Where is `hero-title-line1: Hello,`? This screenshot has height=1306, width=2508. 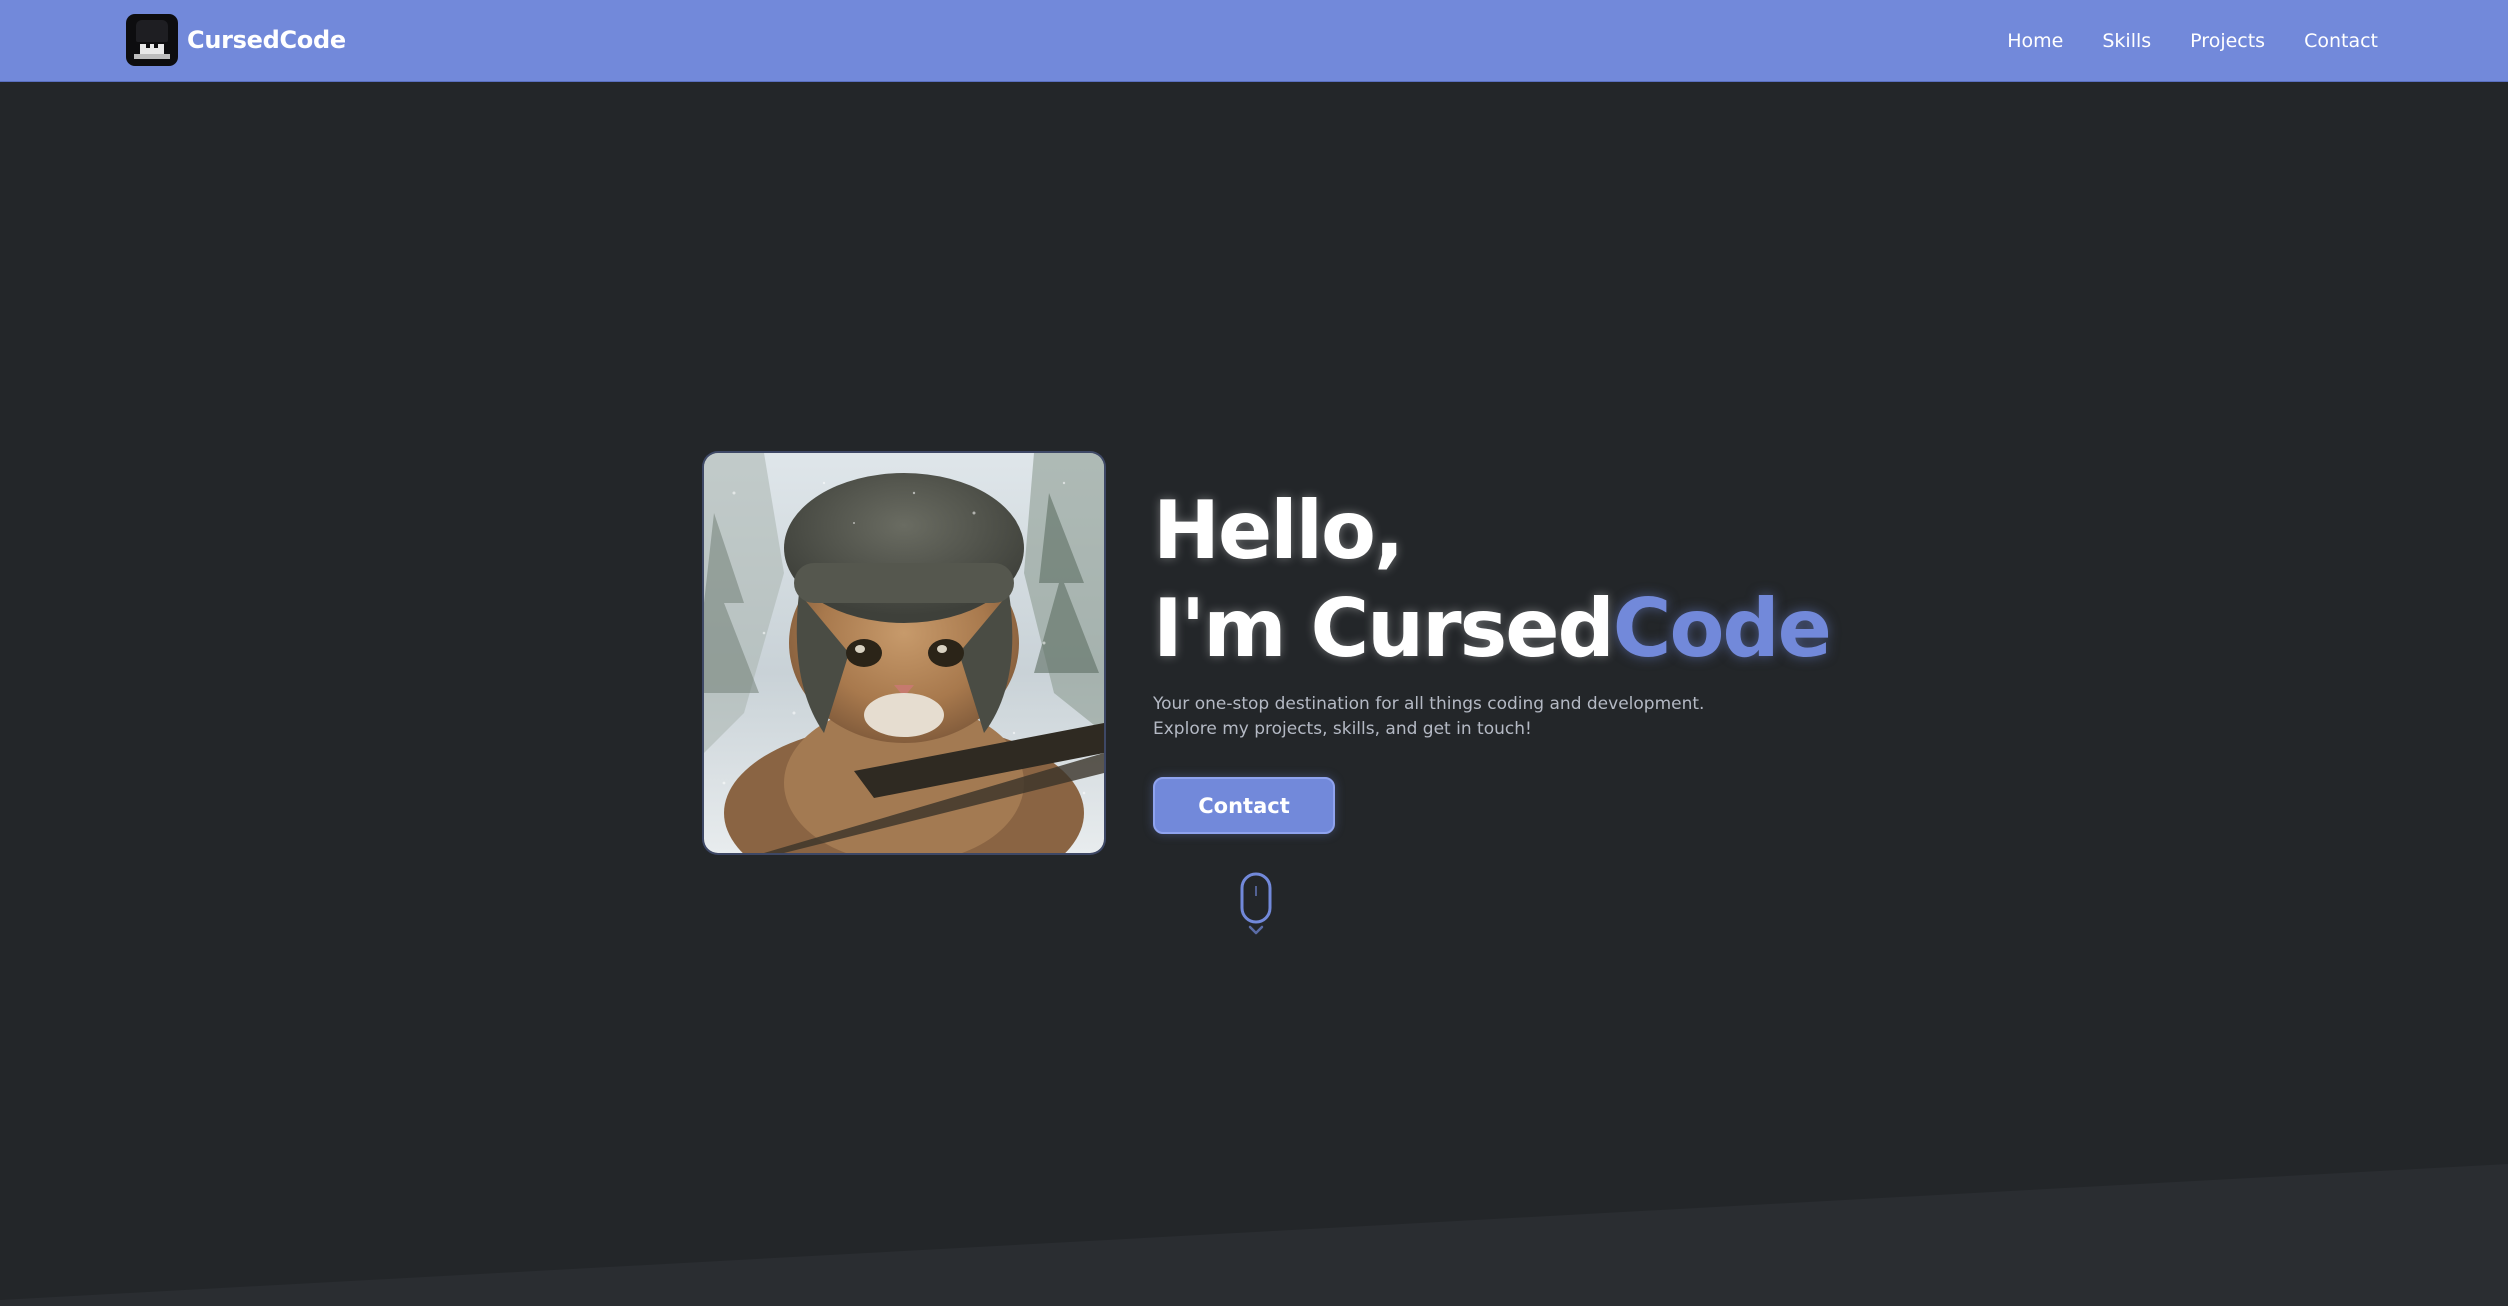
hero-title-line1: Hello, is located at coordinates (1278, 530).